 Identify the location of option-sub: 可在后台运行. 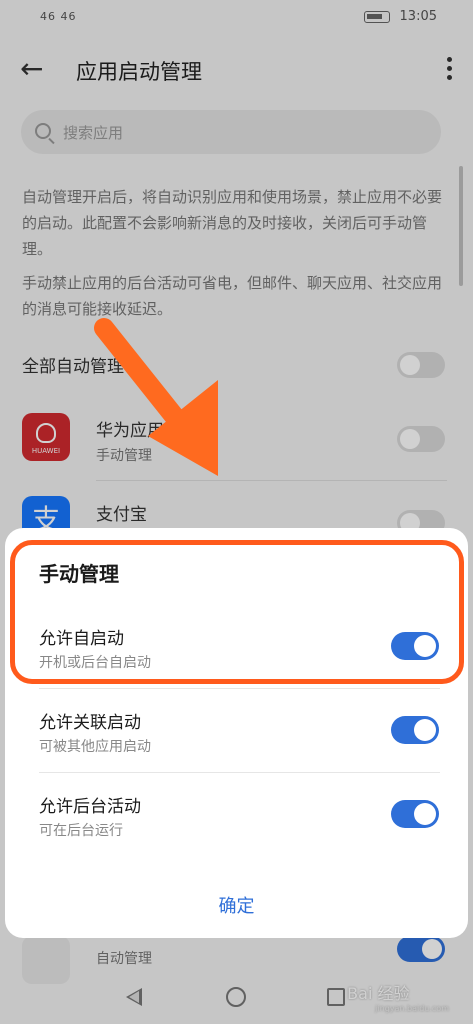
(81, 831).